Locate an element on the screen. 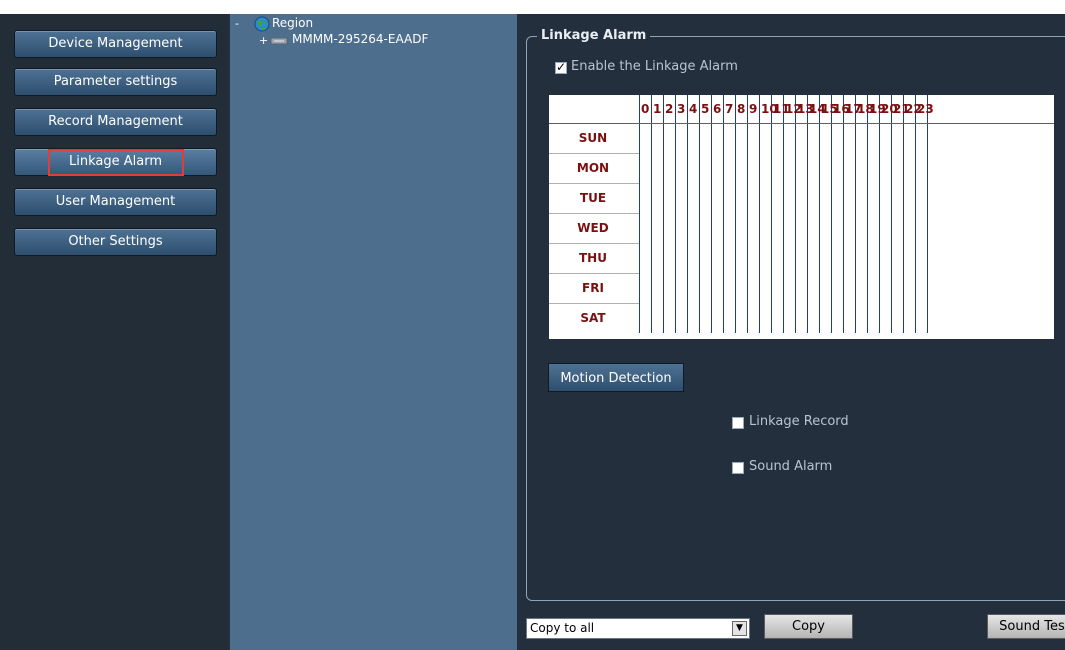 This screenshot has width=1065, height=650. tree-region-node: Region is located at coordinates (292, 23).